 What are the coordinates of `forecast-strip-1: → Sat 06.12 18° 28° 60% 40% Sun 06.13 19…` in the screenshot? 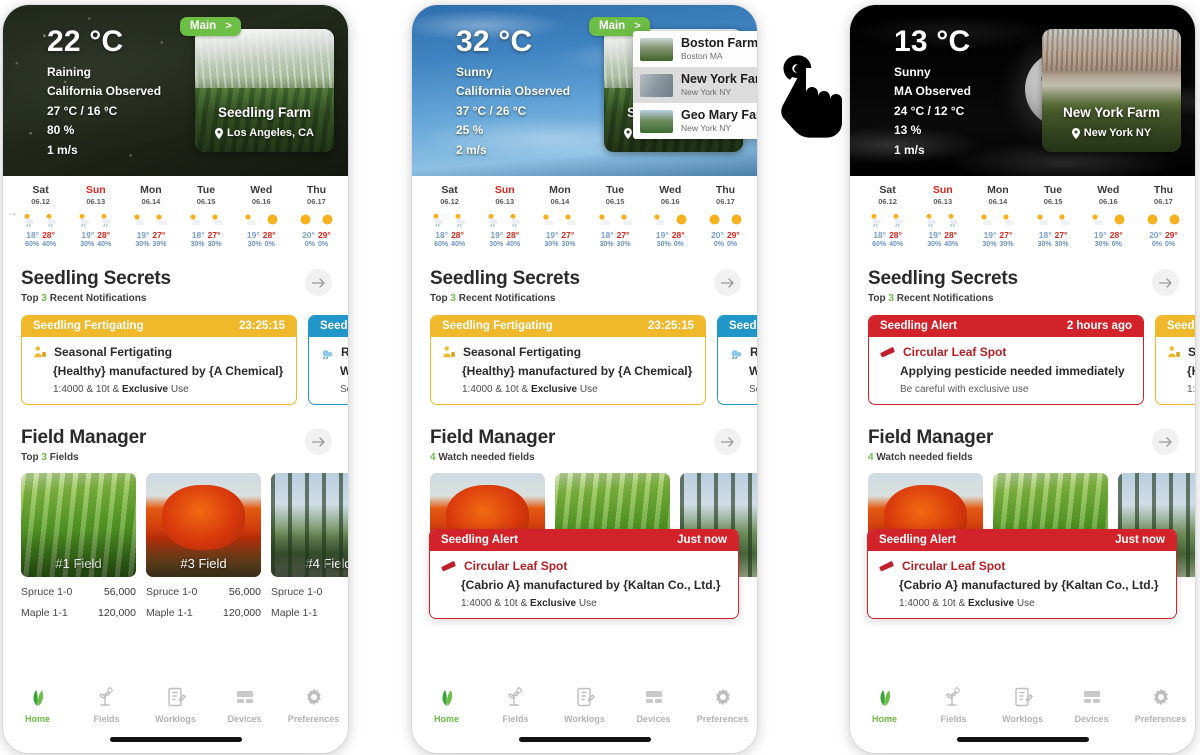 It's located at (175, 215).